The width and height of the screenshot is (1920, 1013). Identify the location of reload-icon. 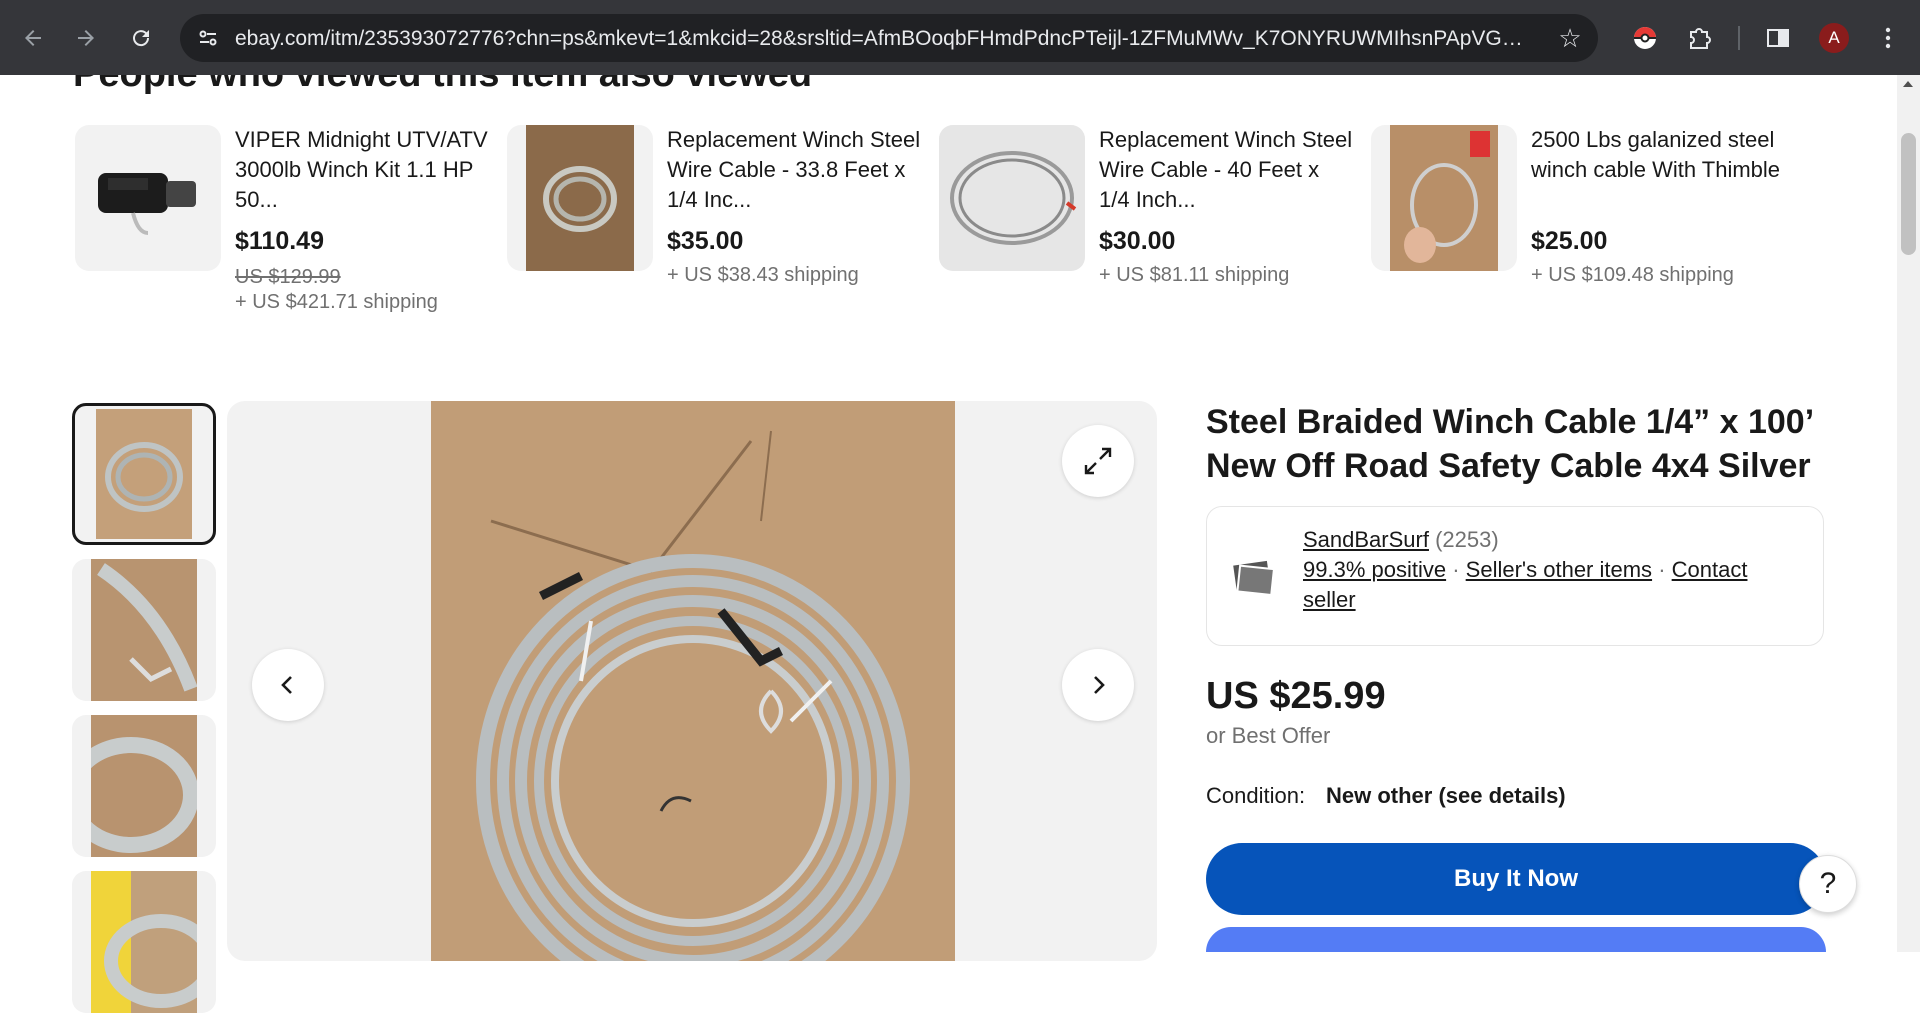
(141, 38).